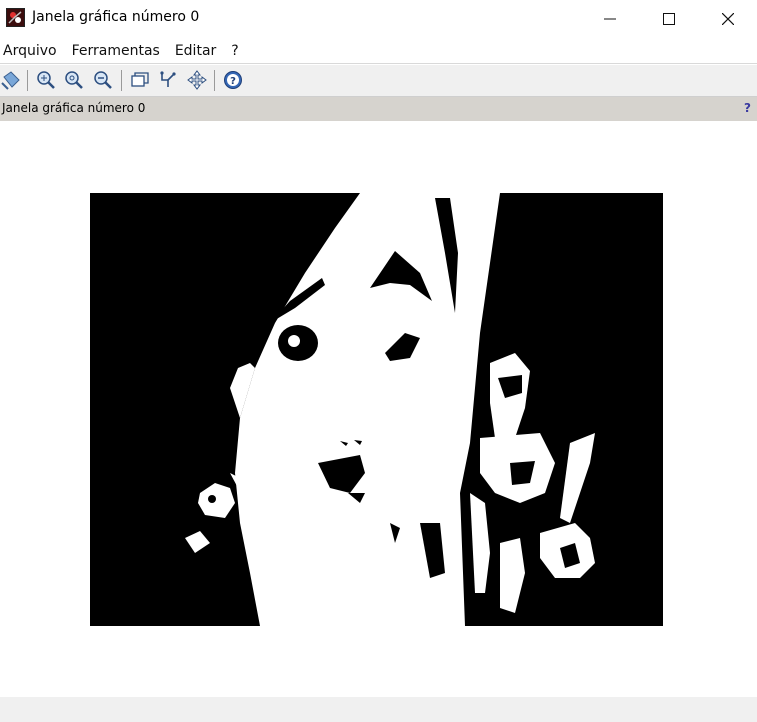 The width and height of the screenshot is (757, 722). I want to click on minimize-button, so click(610, 19).